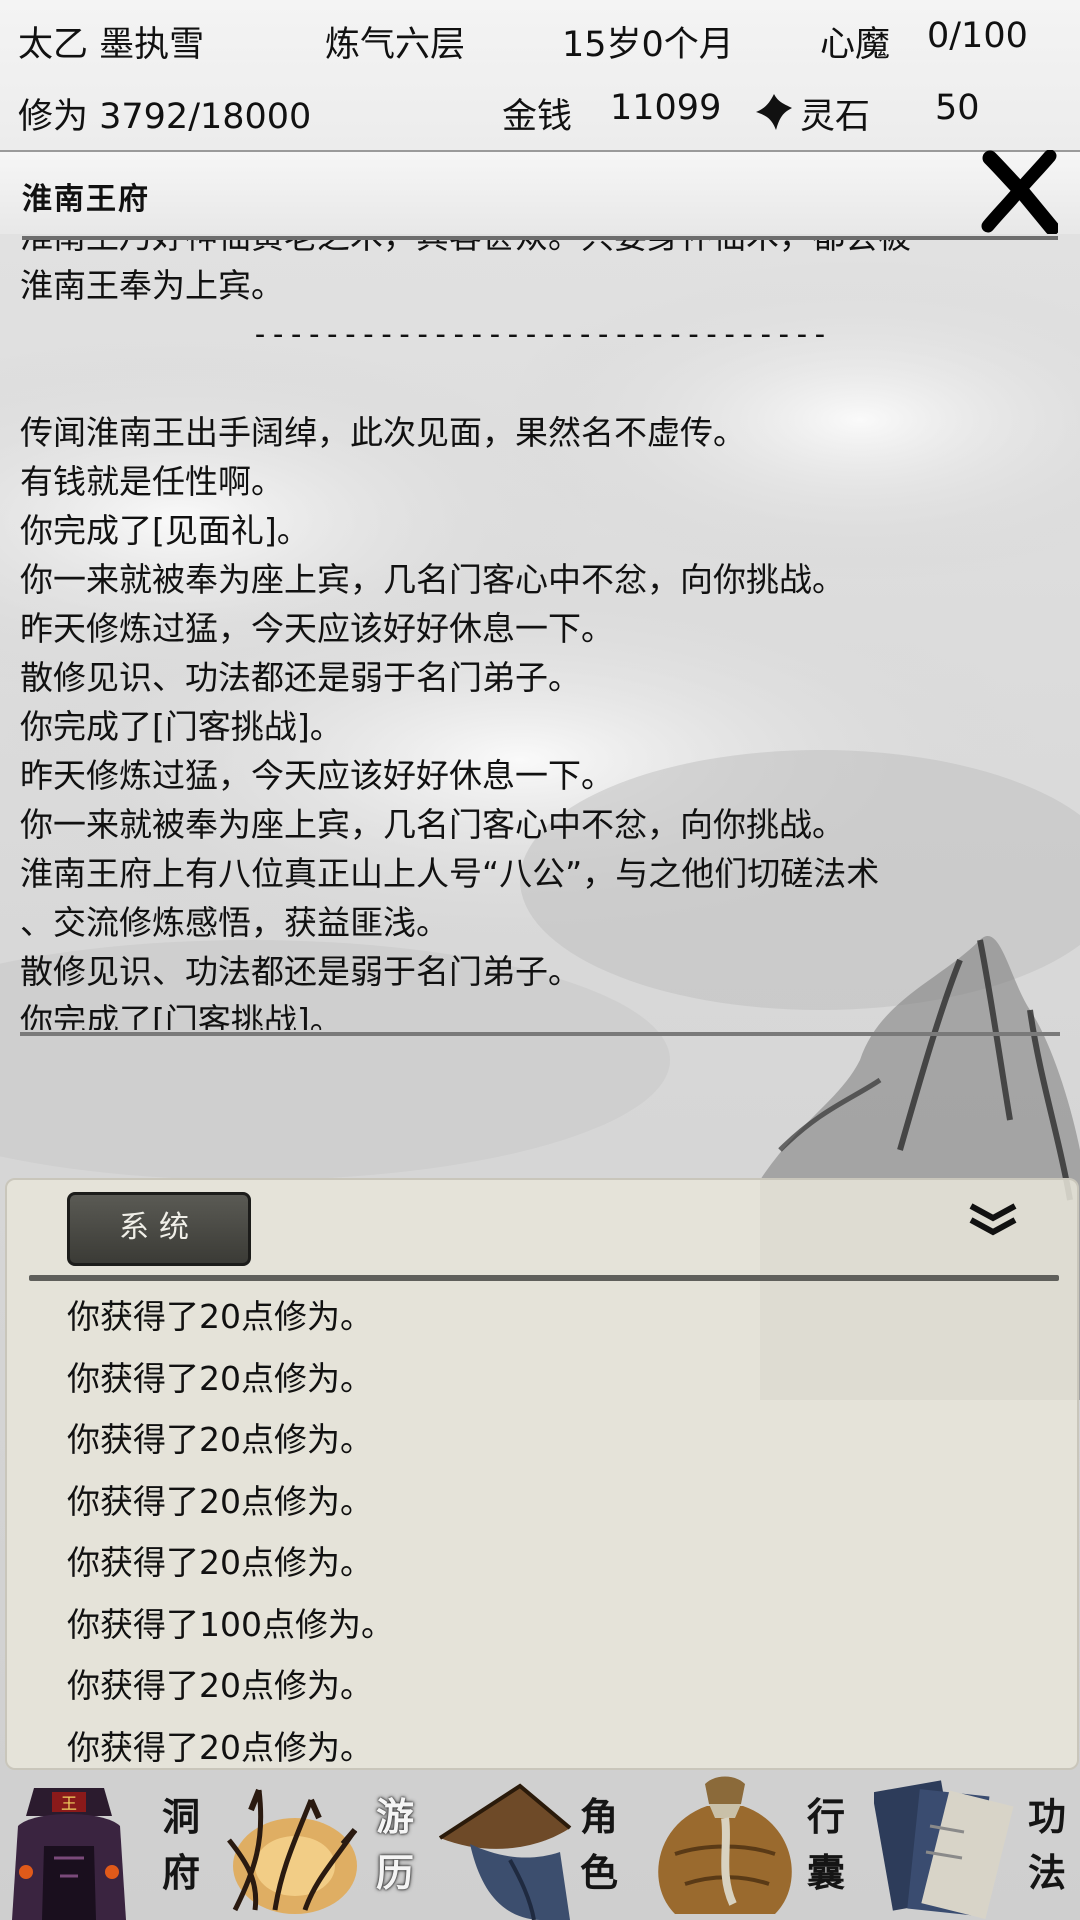  Describe the element at coordinates (230, 1624) in the screenshot. I see `log-line: 你获得了100点修为。` at that location.